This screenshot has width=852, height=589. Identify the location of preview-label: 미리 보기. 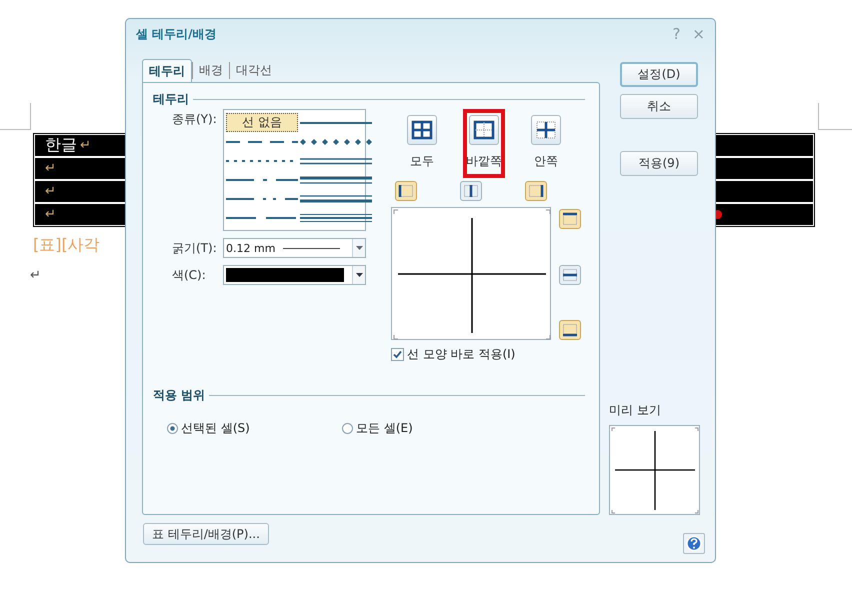
(635, 410).